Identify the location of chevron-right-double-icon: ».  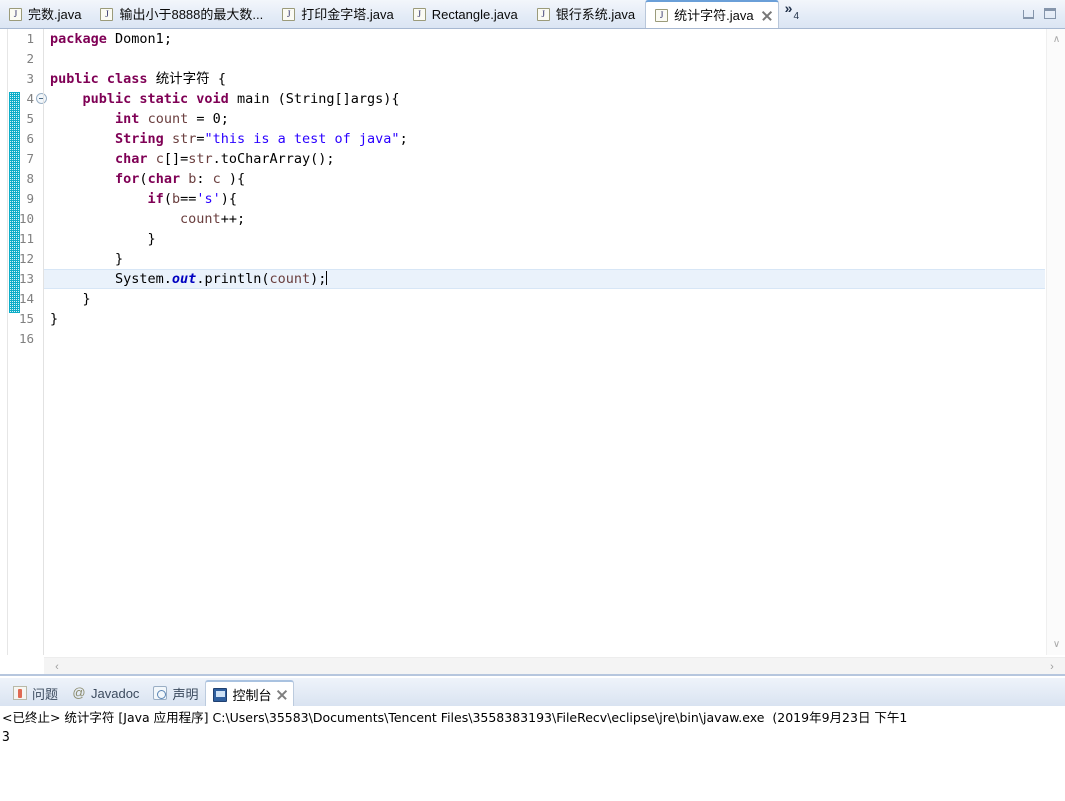
(788, 8).